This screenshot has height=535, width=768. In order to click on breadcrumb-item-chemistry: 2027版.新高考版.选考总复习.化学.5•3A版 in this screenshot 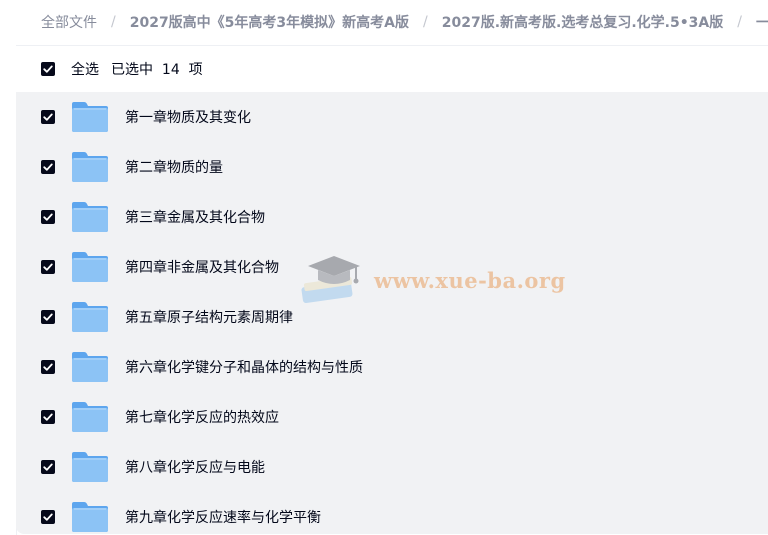, I will do `click(583, 22)`.